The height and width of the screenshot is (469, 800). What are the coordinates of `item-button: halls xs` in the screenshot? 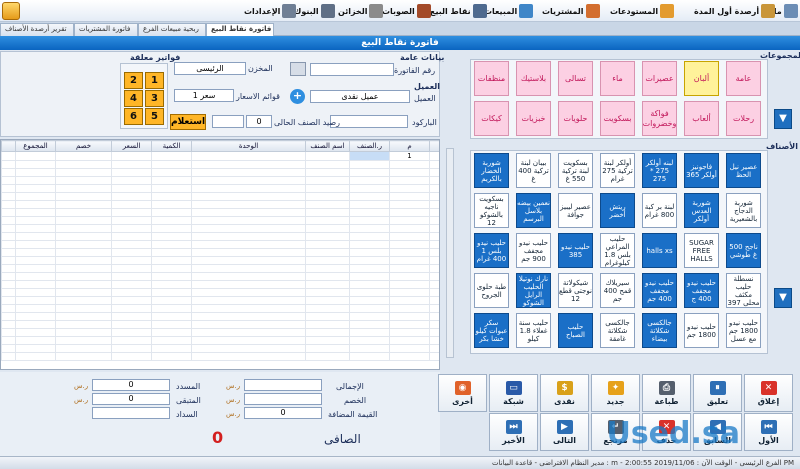 It's located at (659, 250).